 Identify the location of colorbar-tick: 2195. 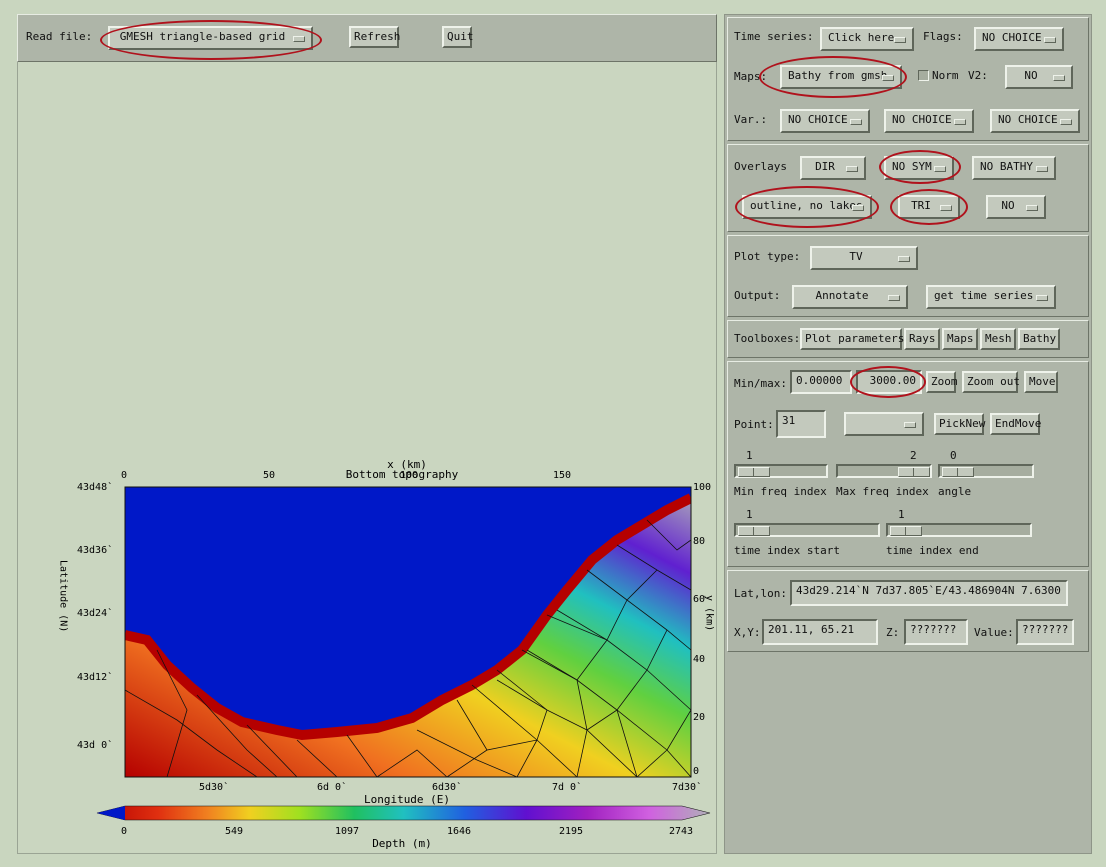
(571, 831).